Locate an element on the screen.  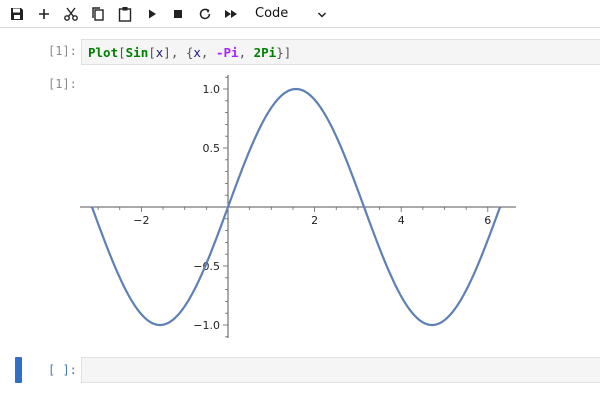
code-input: Plot[Sin[x], {x, -Pi, 2Pi}] is located at coordinates (340, 52).